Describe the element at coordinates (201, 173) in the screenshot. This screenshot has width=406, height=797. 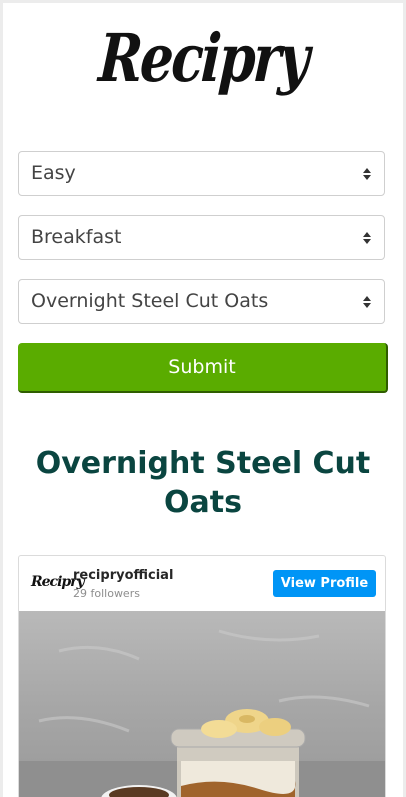
I see `difficulty-select: Easy` at that location.